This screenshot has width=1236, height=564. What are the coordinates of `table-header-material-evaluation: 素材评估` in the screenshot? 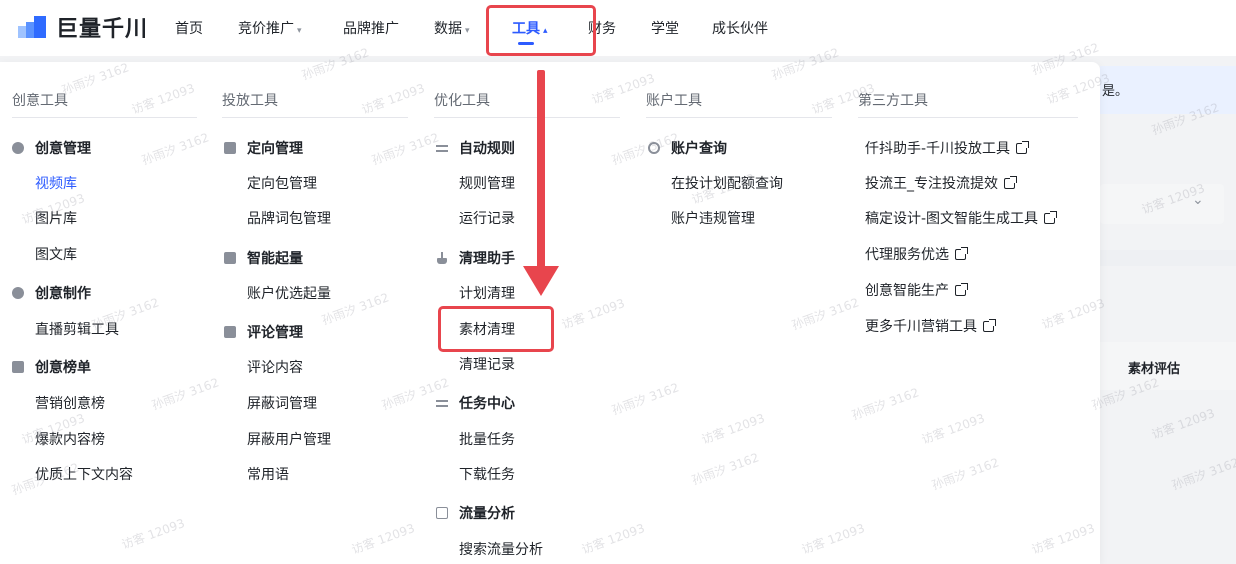 It's located at (1154, 369).